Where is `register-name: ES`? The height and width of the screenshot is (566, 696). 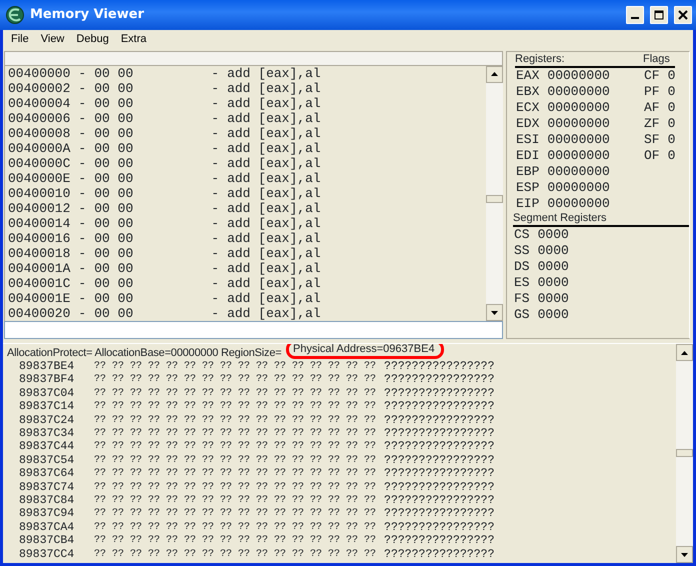
register-name: ES is located at coordinates (522, 283).